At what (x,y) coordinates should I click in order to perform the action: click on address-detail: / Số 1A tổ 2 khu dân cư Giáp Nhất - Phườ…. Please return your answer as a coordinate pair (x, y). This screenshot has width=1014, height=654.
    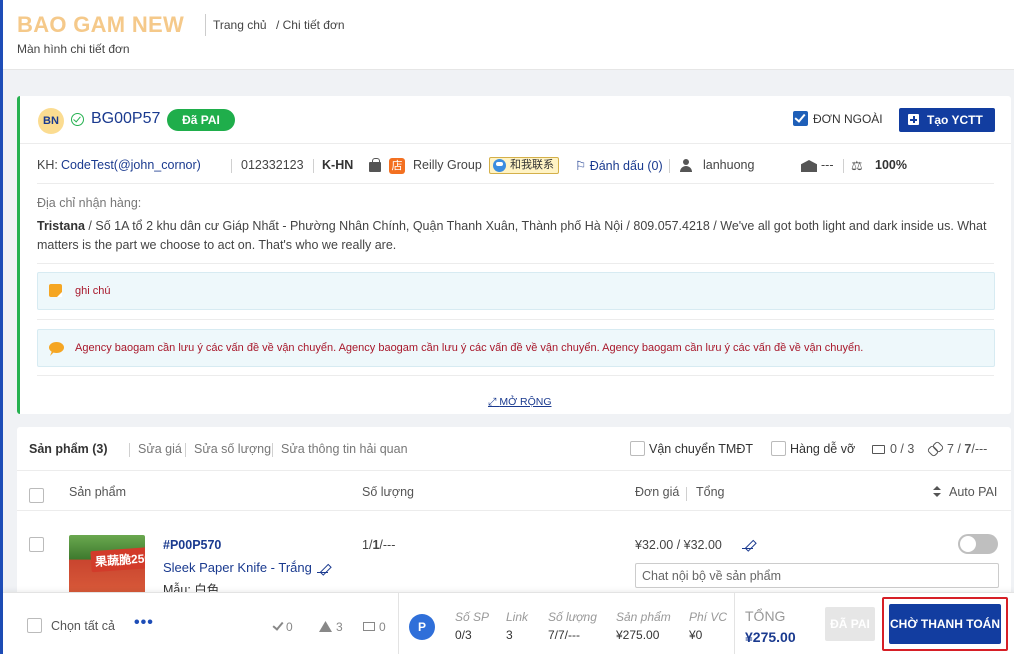
    Looking at the image, I should click on (512, 235).